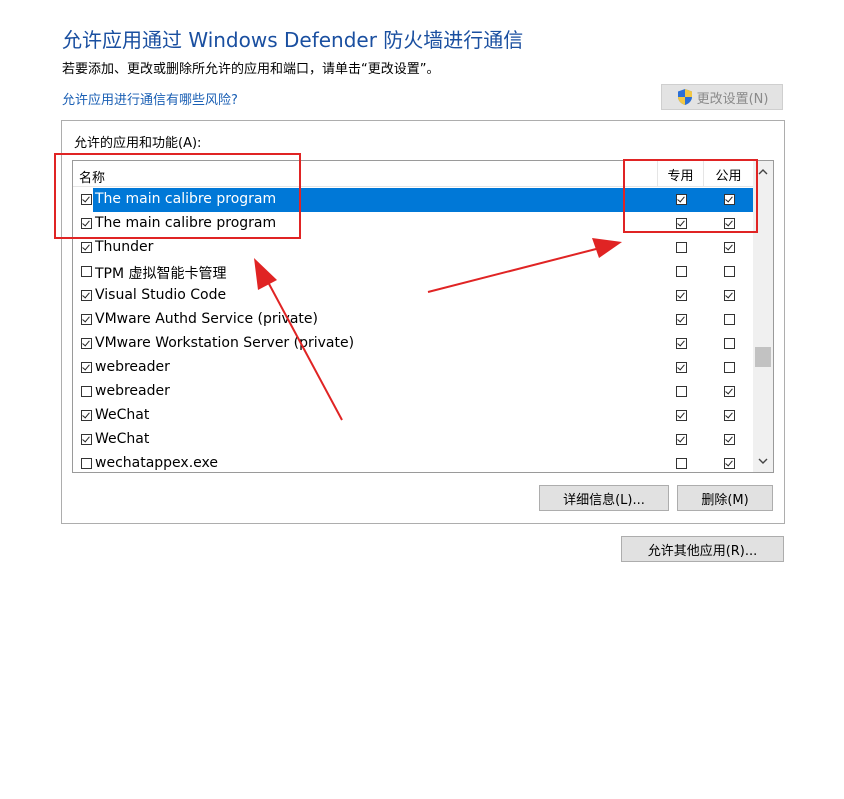 Image resolution: width=844 pixels, height=799 pixels. I want to click on app-row: Thunder, so click(413, 248).